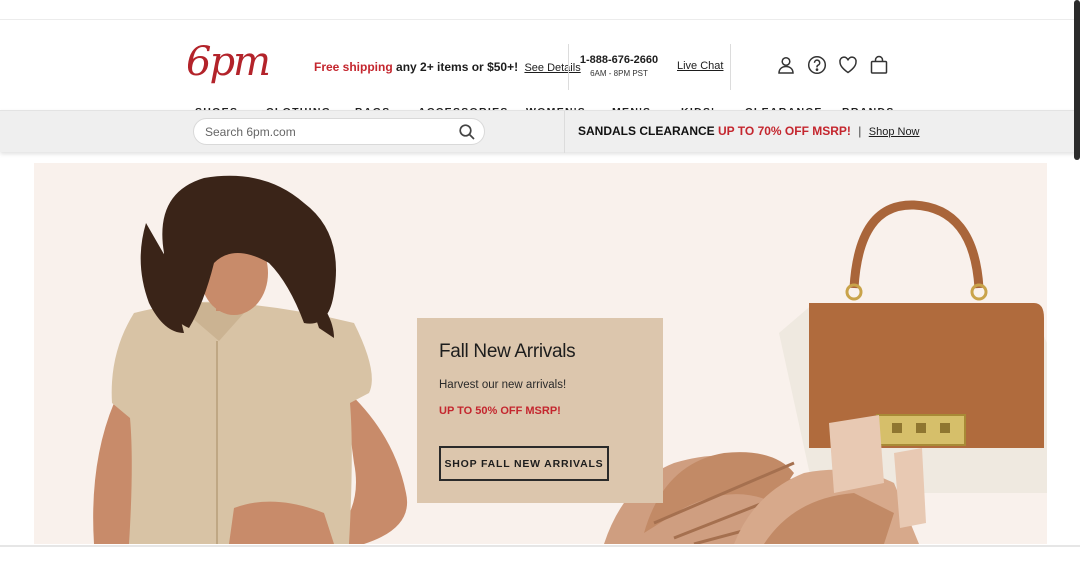  Describe the element at coordinates (503, 385) in the screenshot. I see `hero-subtitle: Harvest our new arrivals!` at that location.